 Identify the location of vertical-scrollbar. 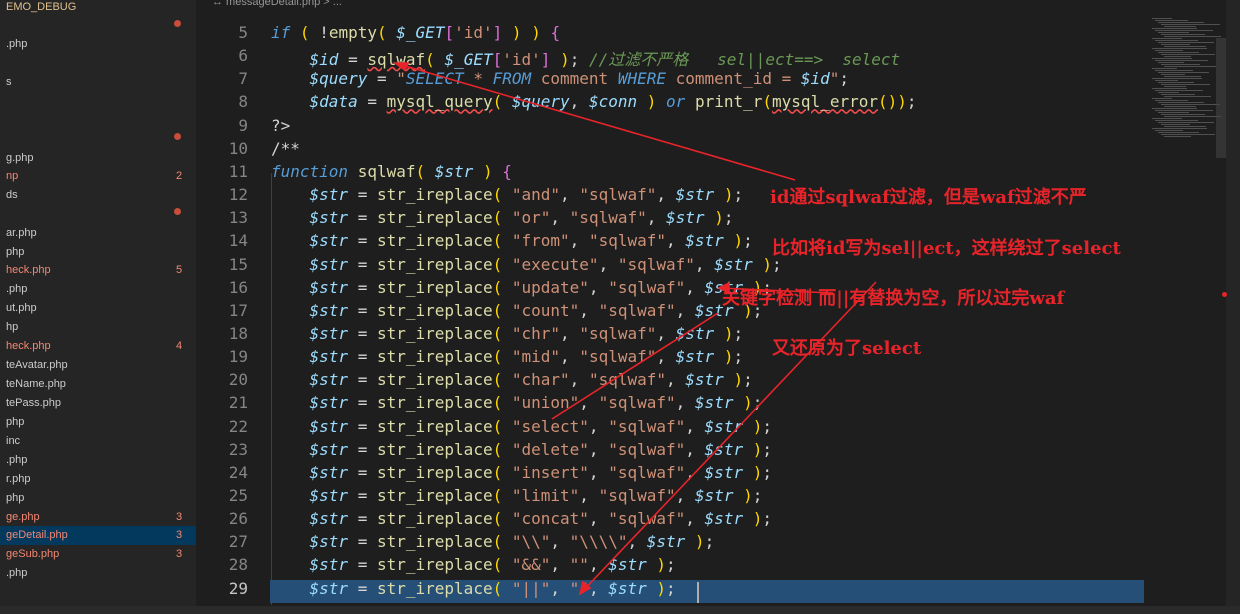
(1221, 98).